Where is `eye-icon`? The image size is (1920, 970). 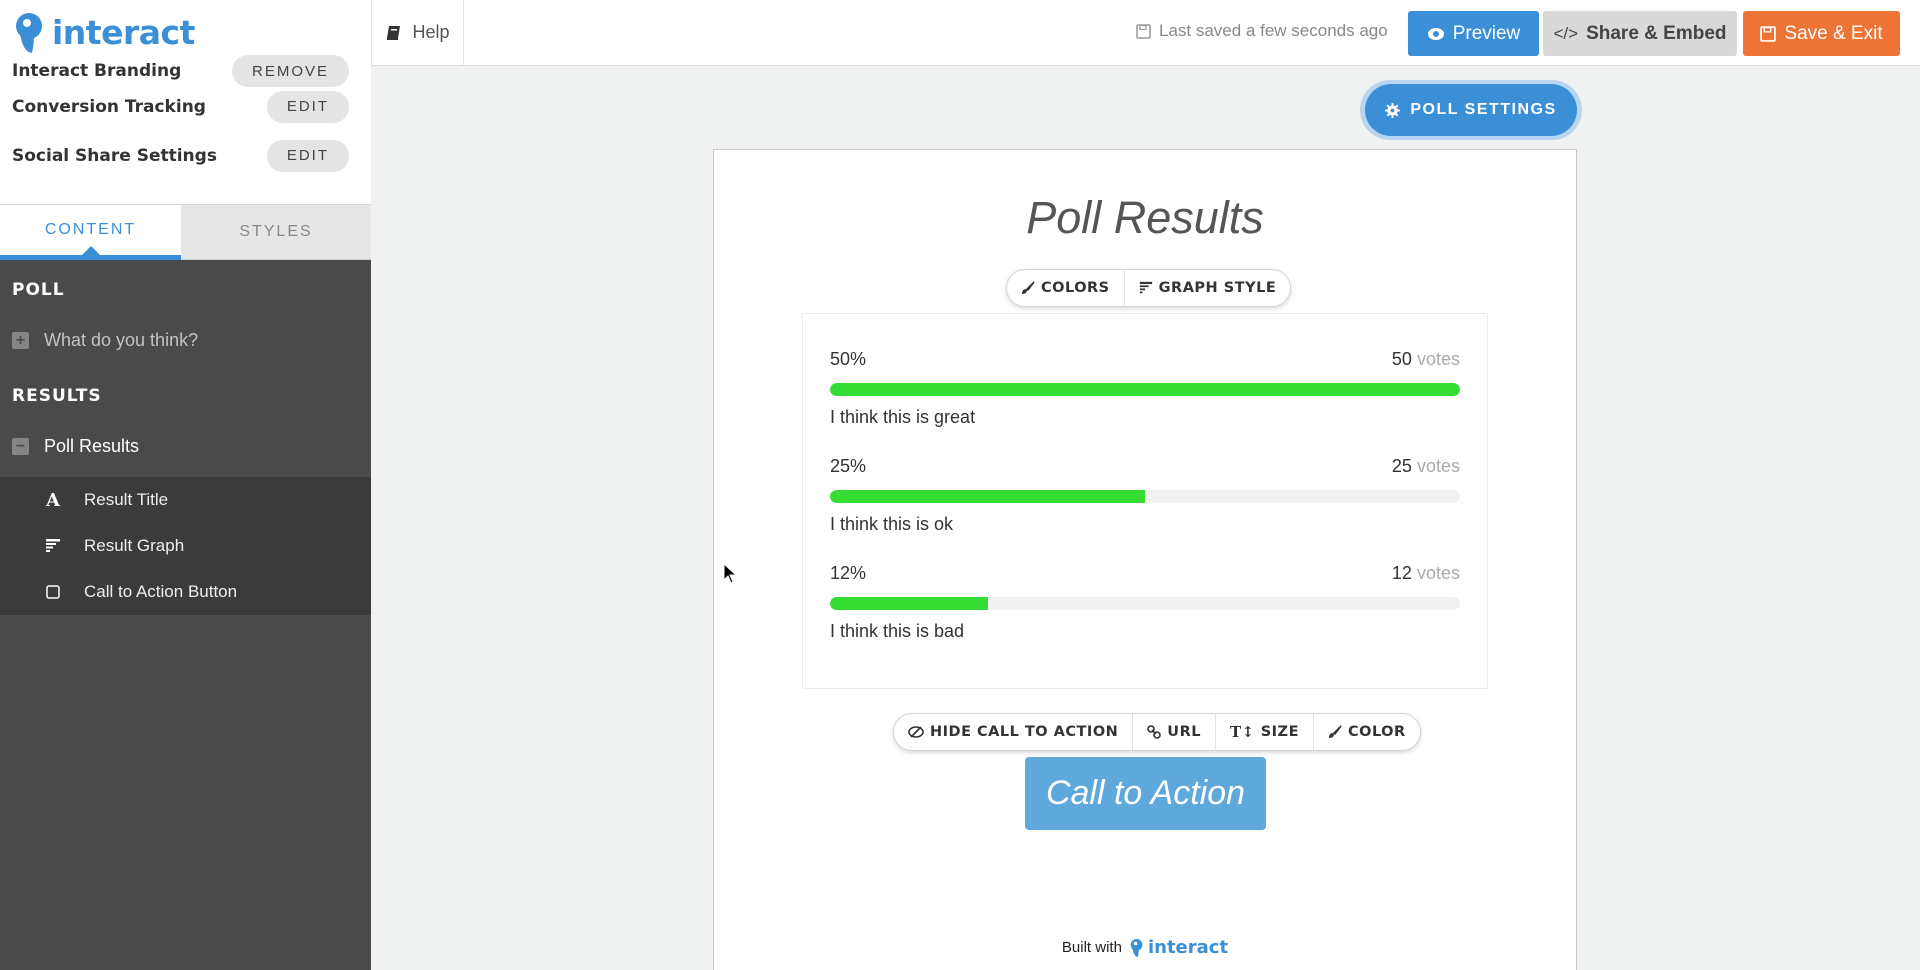
eye-icon is located at coordinates (1435, 33).